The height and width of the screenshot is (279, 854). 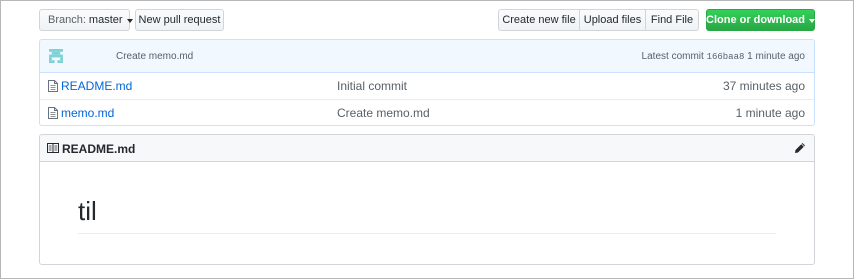 What do you see at coordinates (105, 20) in the screenshot?
I see `branch-value: master` at bounding box center [105, 20].